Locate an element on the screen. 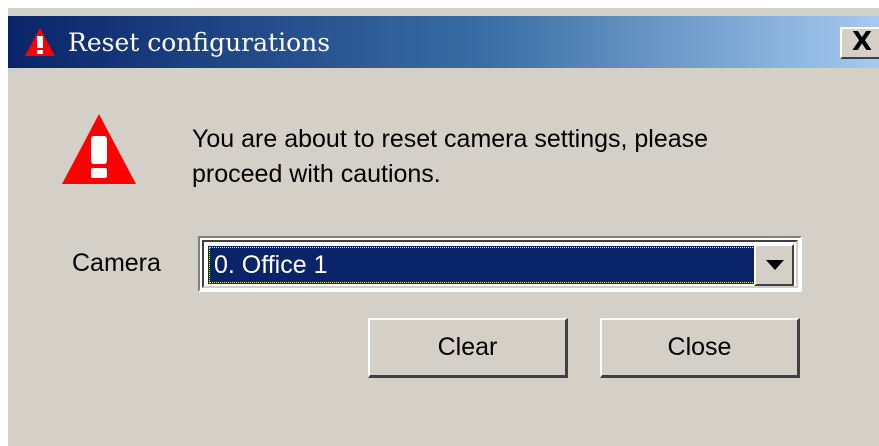  camera-select-value: 0. Office 1 is located at coordinates (482, 265).